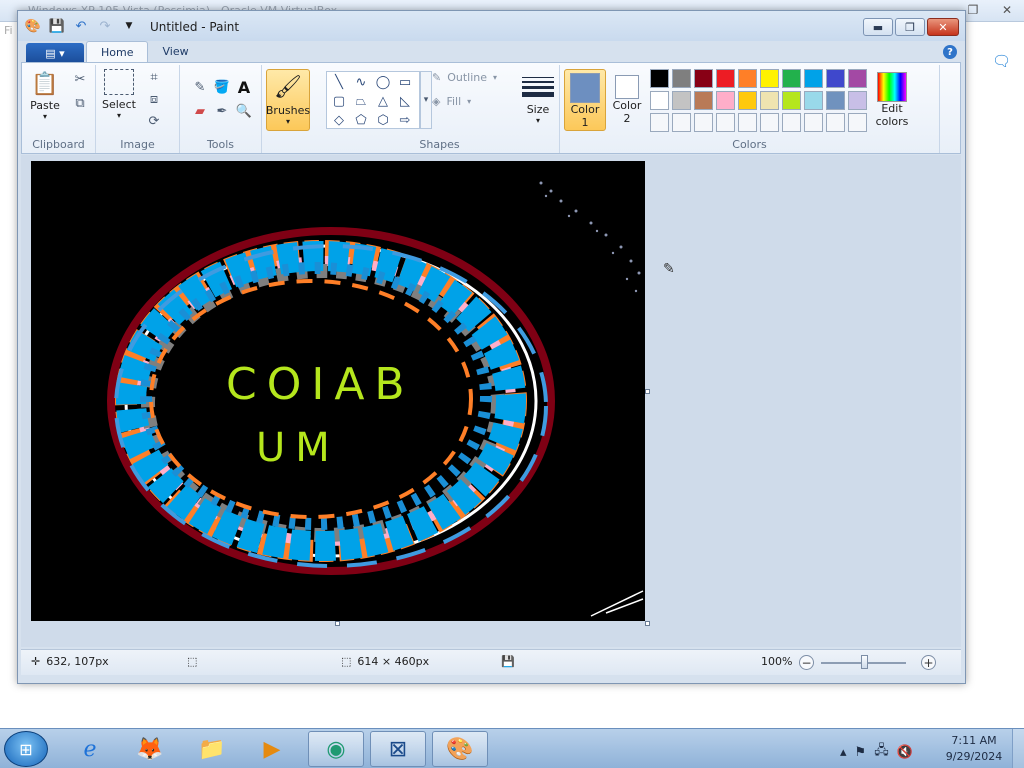  I want to click on pentagon-shape-icon: ⬠, so click(361, 120).